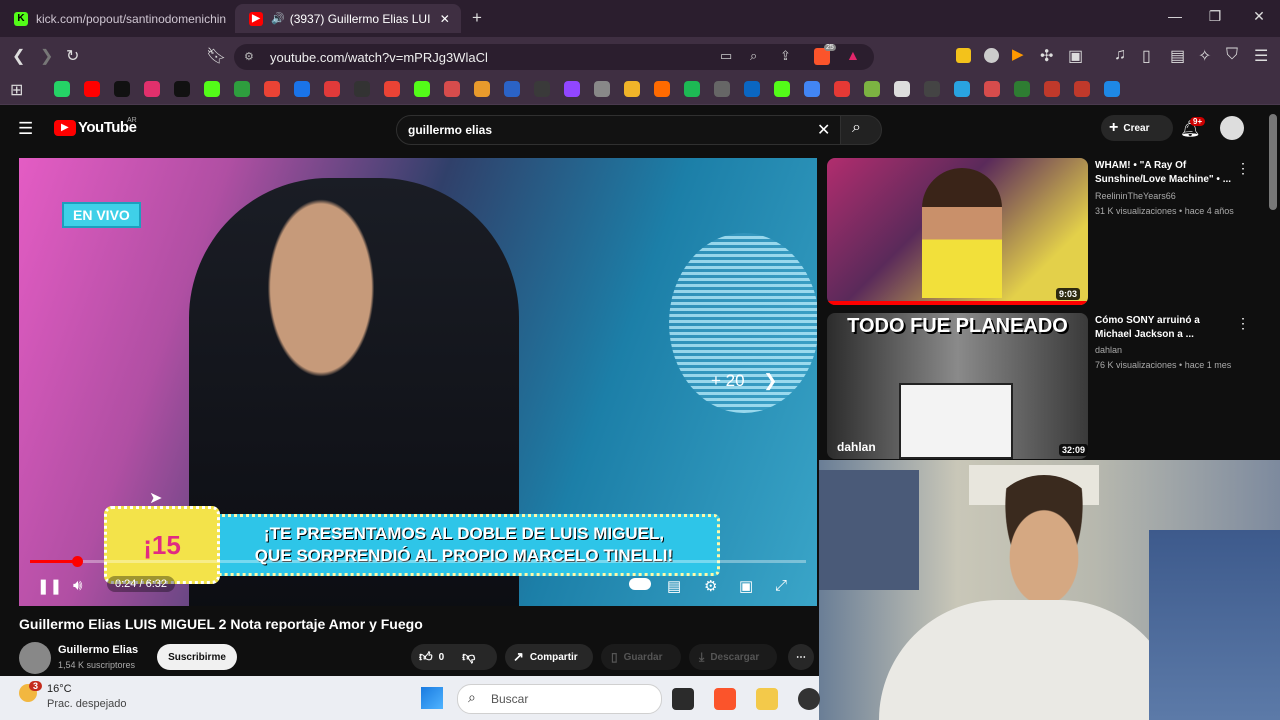 Image resolution: width=1280 pixels, height=720 pixels. Describe the element at coordinates (572, 89) in the screenshot. I see `twitch-icon` at that location.